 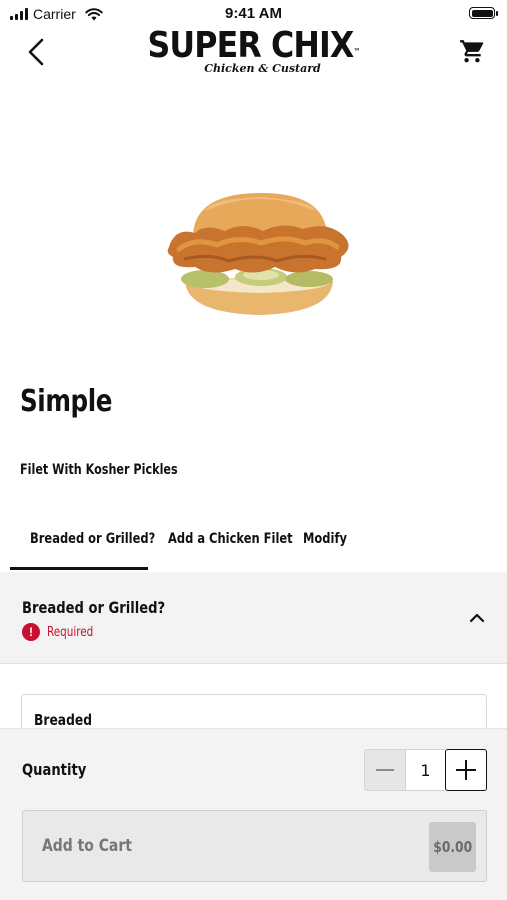 What do you see at coordinates (253, 618) in the screenshot?
I see `section-breaded-or-grilled: Breaded or Grilled? ! Required` at bounding box center [253, 618].